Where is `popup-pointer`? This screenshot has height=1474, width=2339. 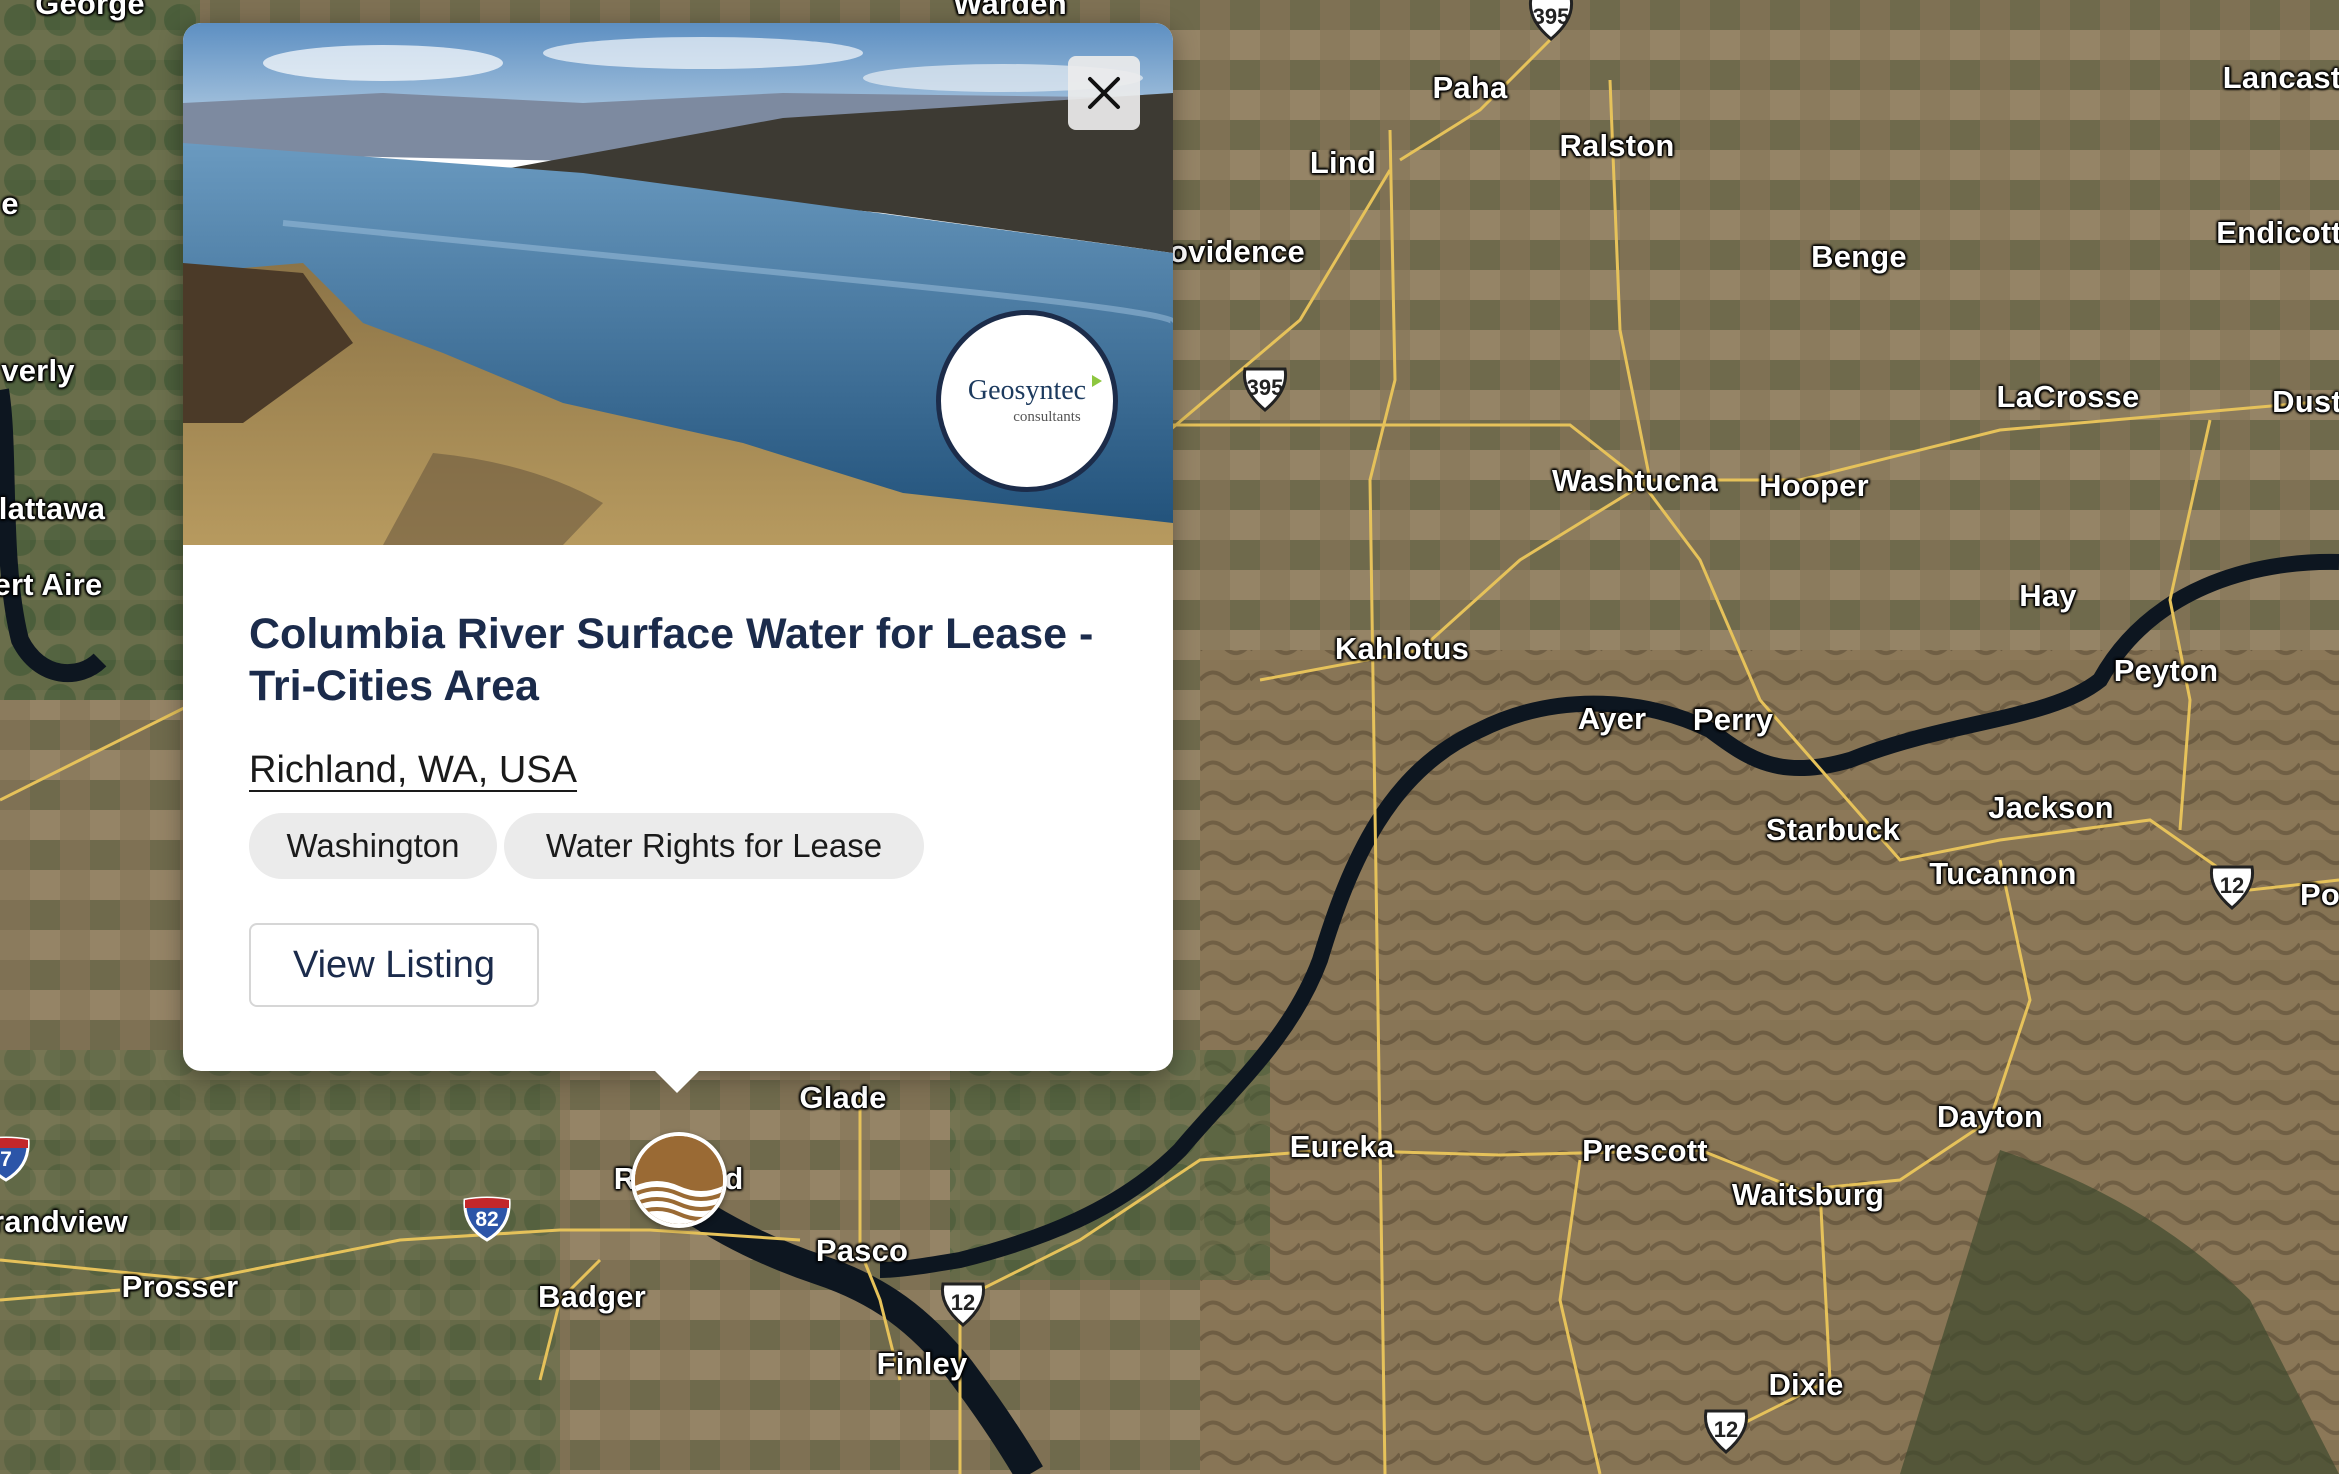 popup-pointer is located at coordinates (677, 1081).